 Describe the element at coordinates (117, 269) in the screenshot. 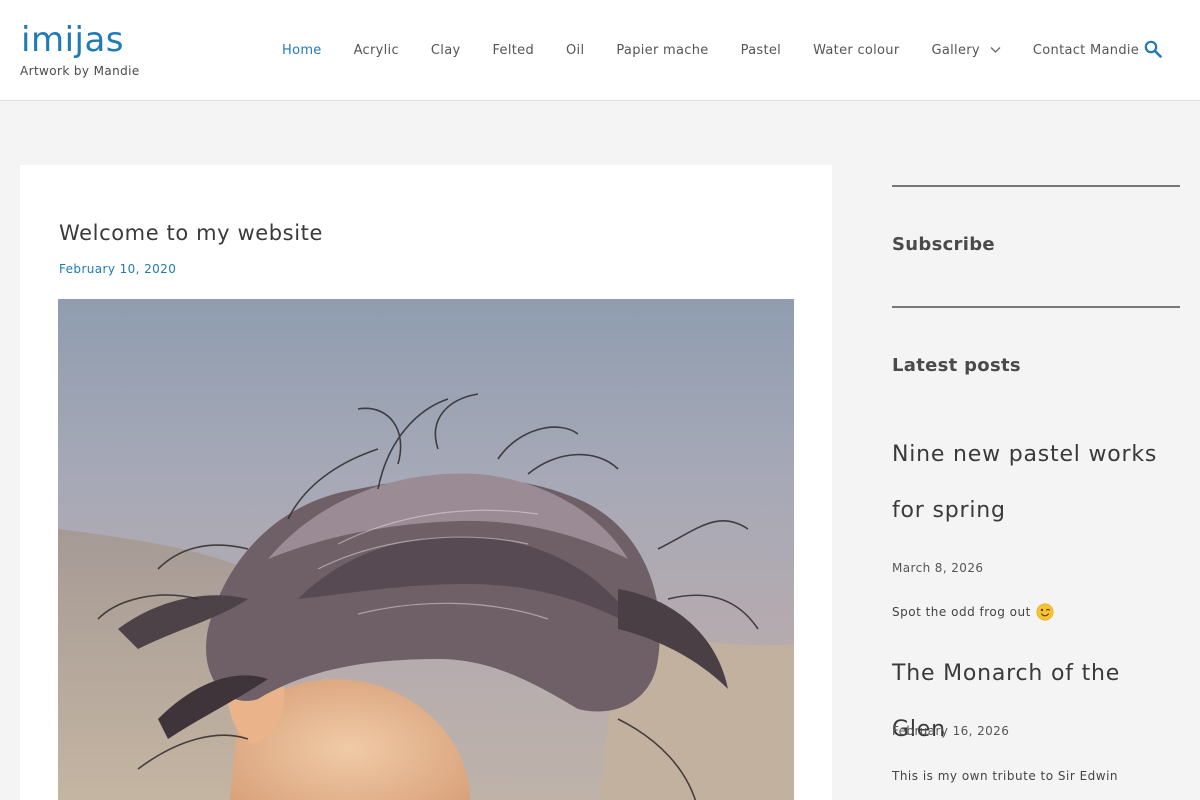

I see `post-date: February 10, 2020` at that location.